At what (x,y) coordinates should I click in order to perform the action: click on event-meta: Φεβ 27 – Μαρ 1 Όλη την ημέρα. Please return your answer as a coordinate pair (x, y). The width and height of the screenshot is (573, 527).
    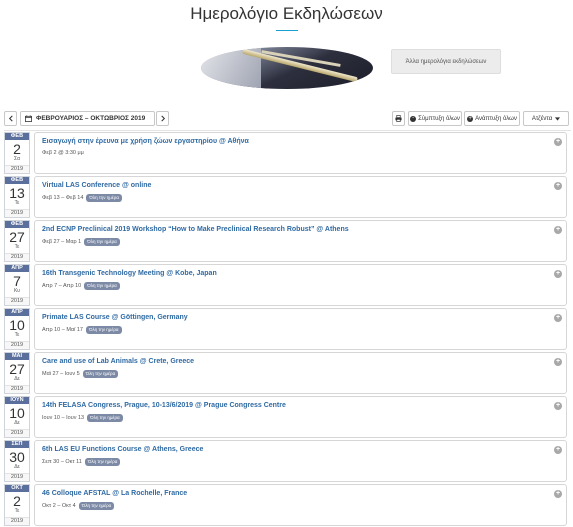
    Looking at the image, I should click on (81, 242).